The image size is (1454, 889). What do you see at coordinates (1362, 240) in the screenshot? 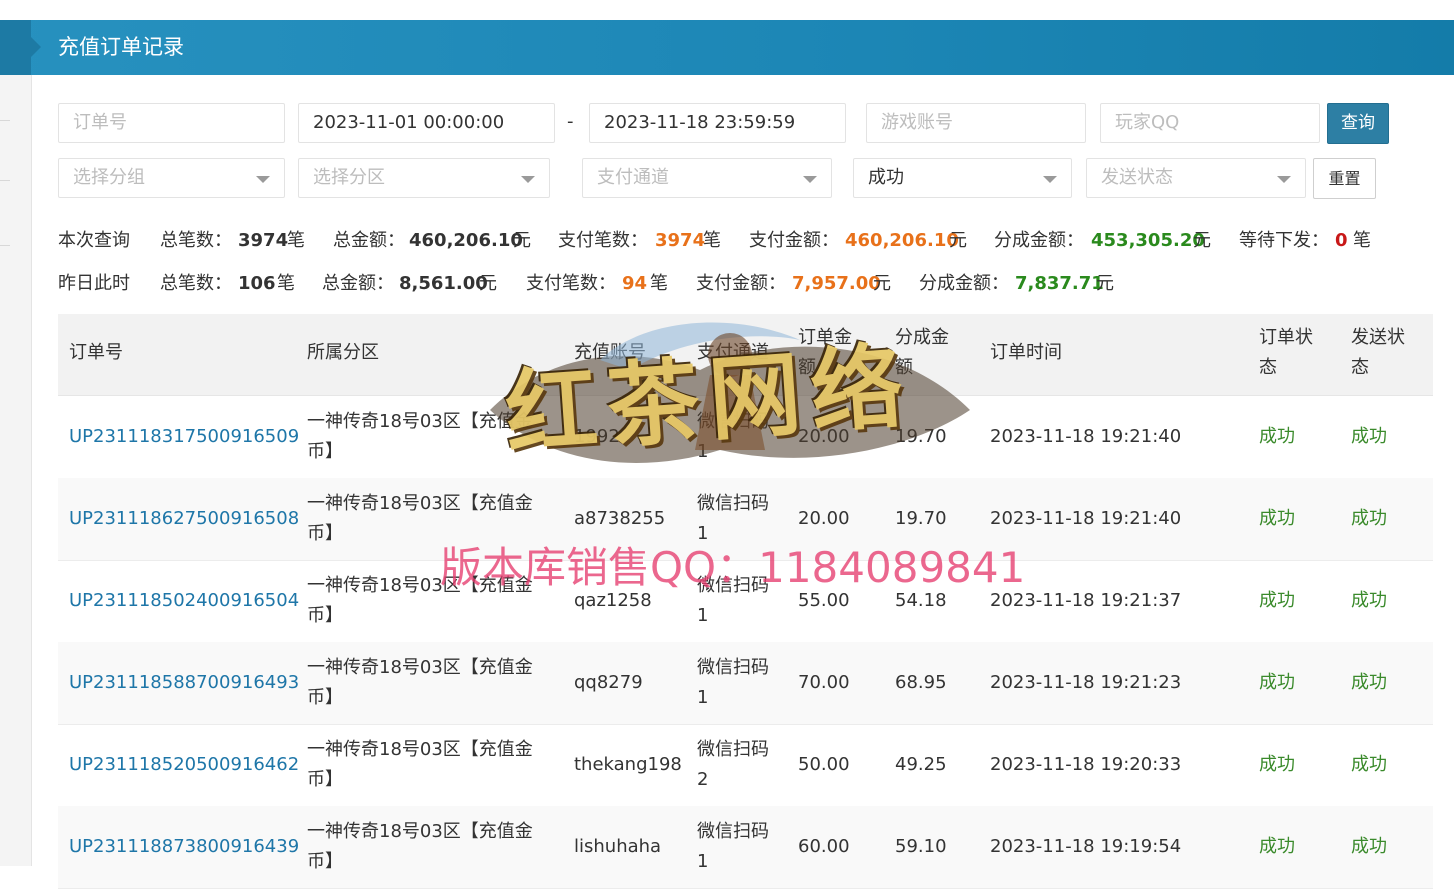
I see `pending-unit: 笔` at bounding box center [1362, 240].